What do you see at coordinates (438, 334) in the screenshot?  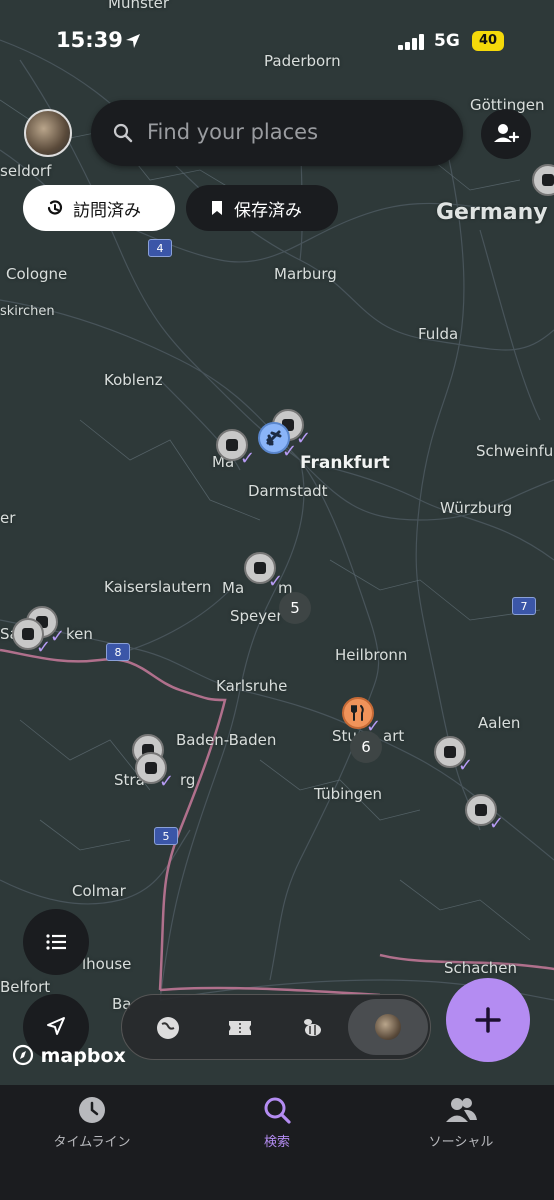 I see `city-label-fulda: Fulda` at bounding box center [438, 334].